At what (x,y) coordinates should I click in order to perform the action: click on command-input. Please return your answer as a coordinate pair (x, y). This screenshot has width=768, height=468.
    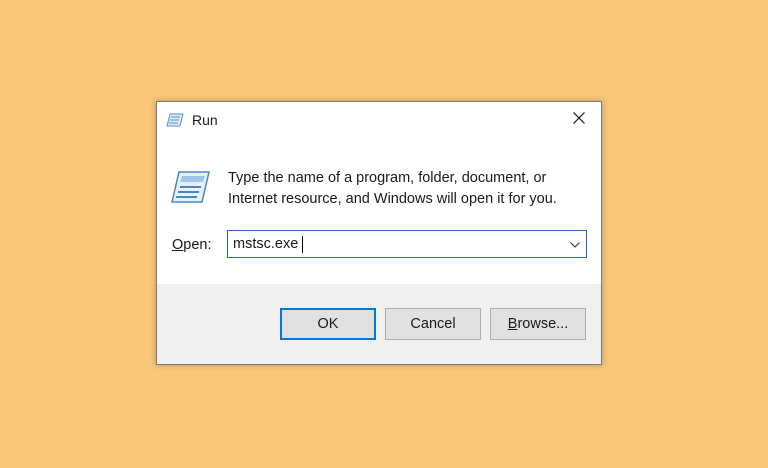
    Looking at the image, I should click on (393, 244).